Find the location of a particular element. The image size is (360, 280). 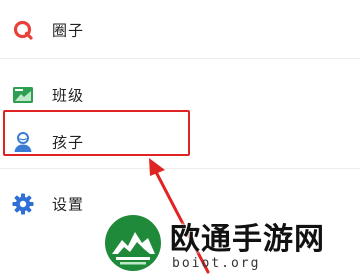

menu-item-label: 班级 is located at coordinates (68, 95).